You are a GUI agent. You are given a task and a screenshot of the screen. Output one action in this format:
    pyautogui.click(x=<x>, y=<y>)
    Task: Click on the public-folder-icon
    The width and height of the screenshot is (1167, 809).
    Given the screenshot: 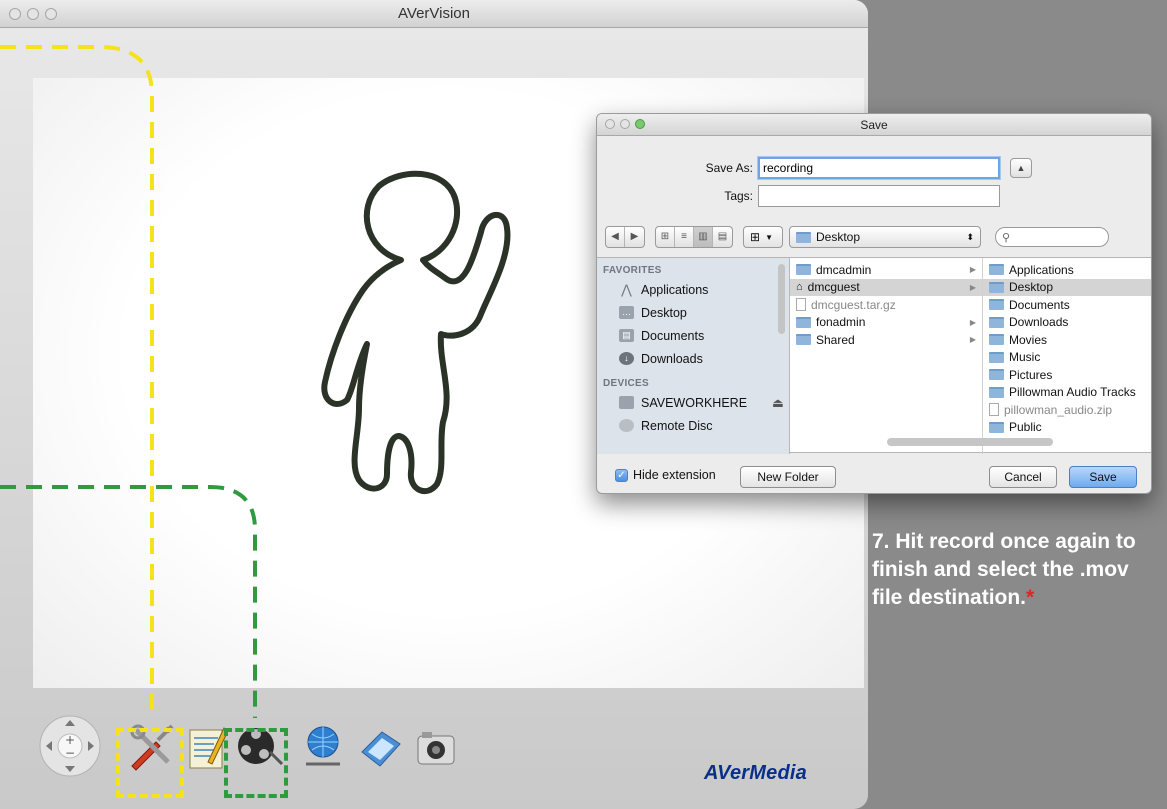 What is the action you would take?
    pyautogui.click(x=996, y=427)
    